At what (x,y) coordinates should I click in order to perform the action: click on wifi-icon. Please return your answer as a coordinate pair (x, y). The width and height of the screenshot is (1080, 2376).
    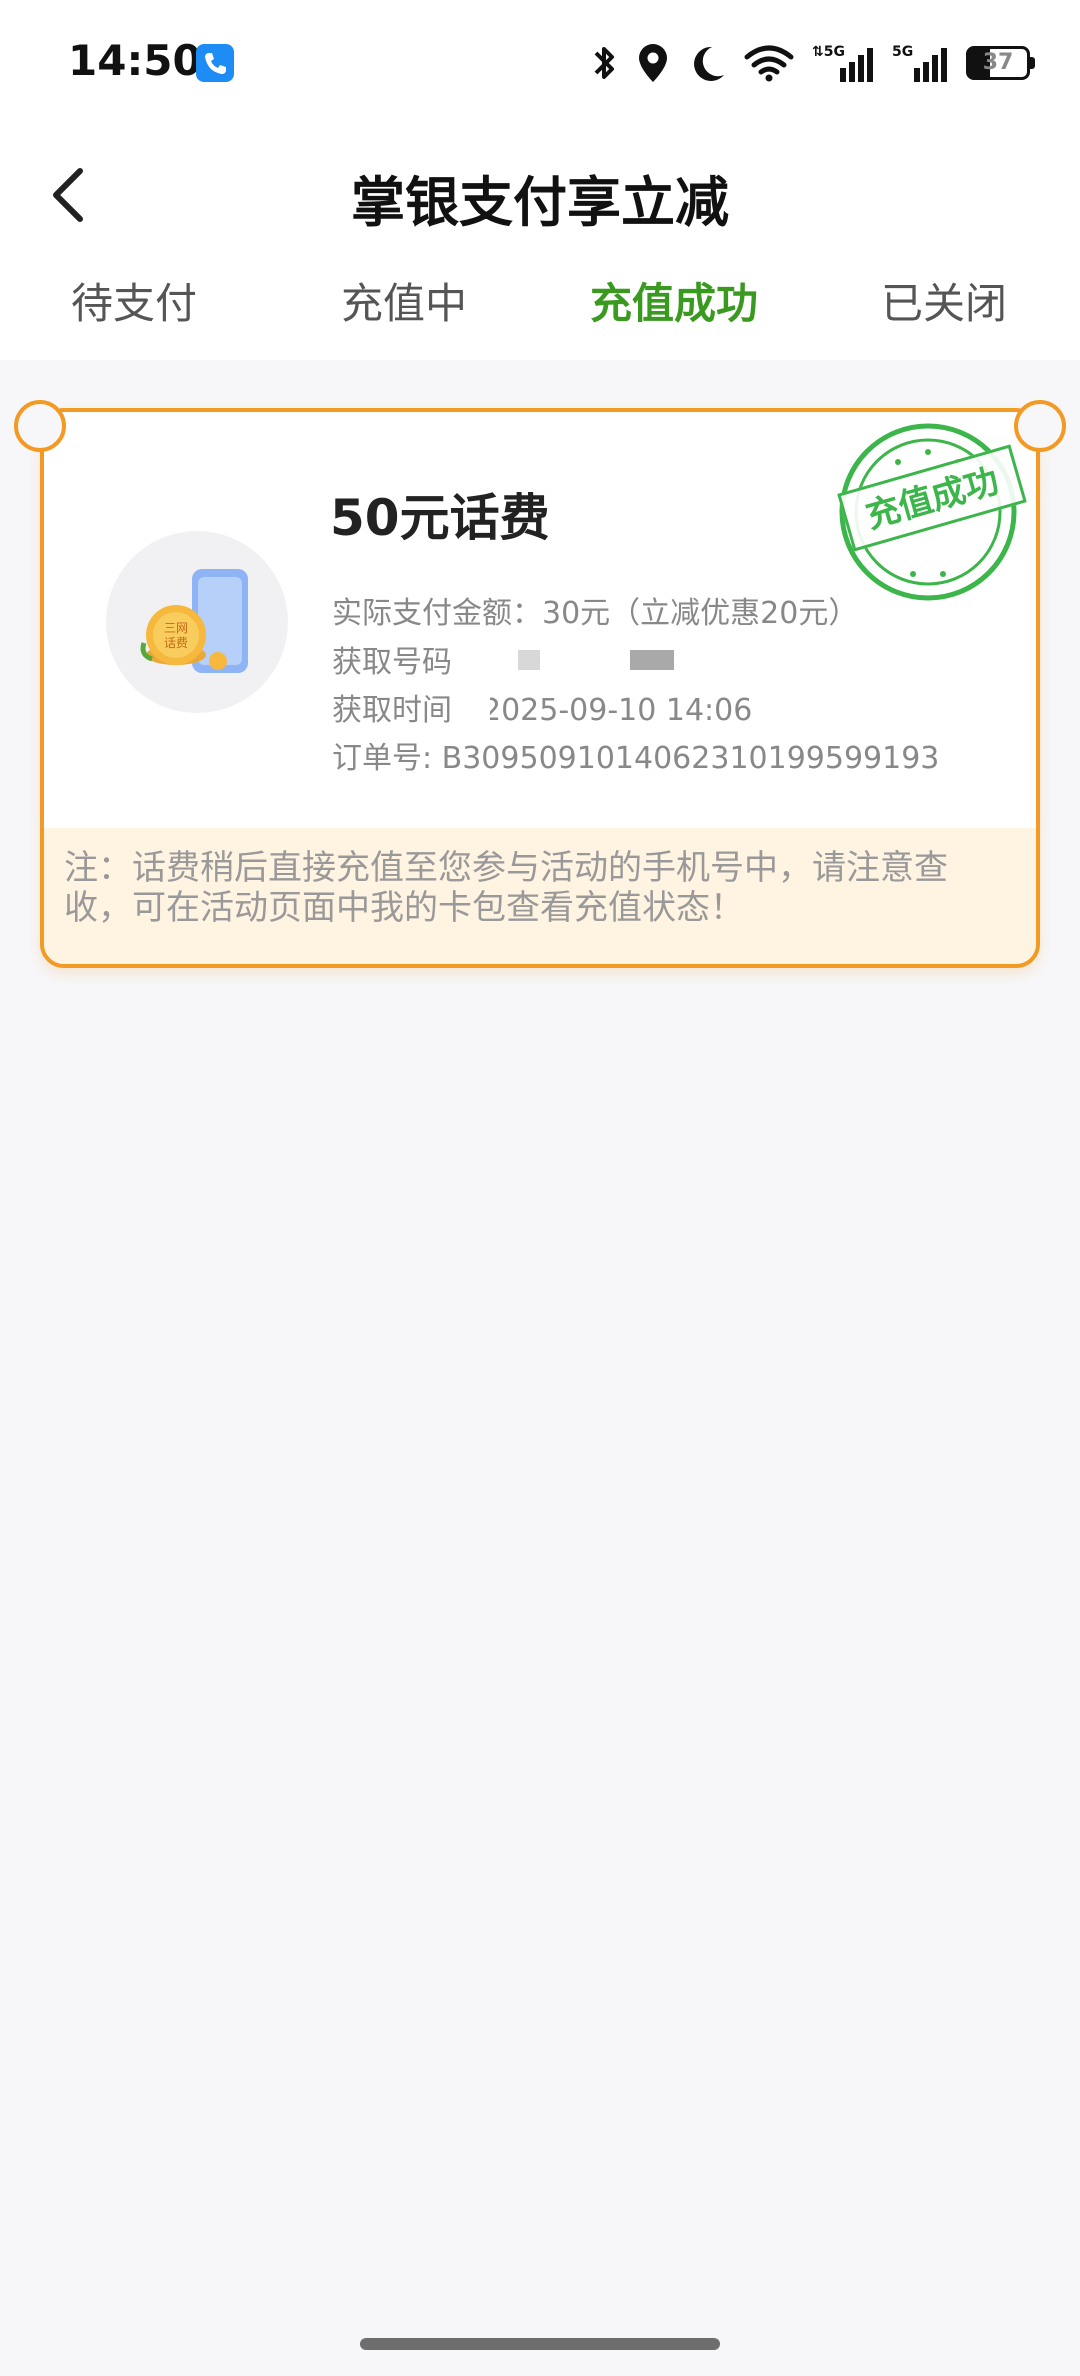
    Looking at the image, I should click on (769, 63).